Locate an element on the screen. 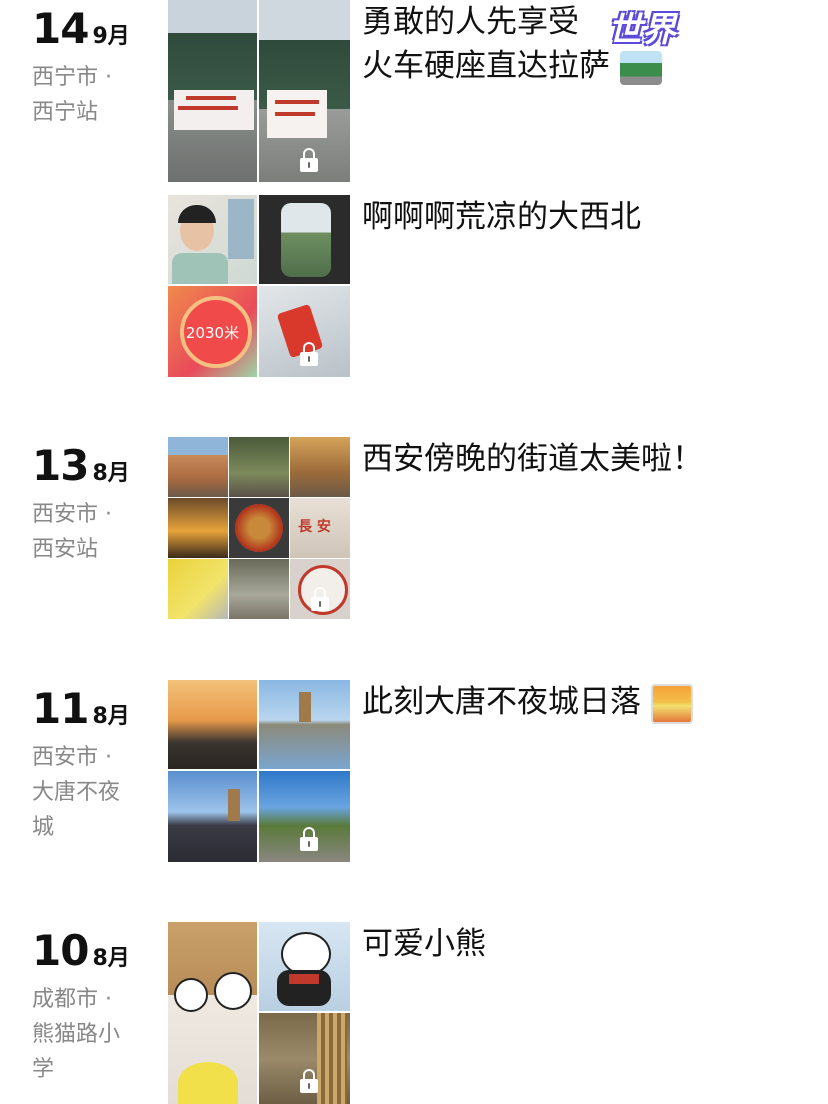 Image resolution: width=828 pixels, height=1104 pixels. photo-pandas-enclosure is located at coordinates (304, 1058).